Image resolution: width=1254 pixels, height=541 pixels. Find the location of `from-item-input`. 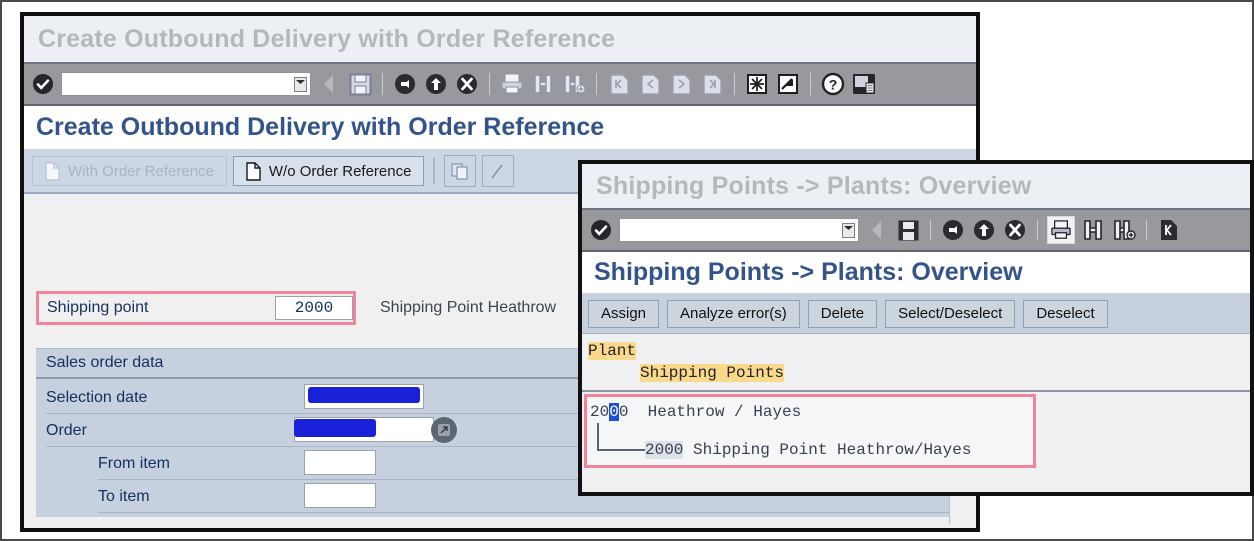

from-item-input is located at coordinates (340, 462).